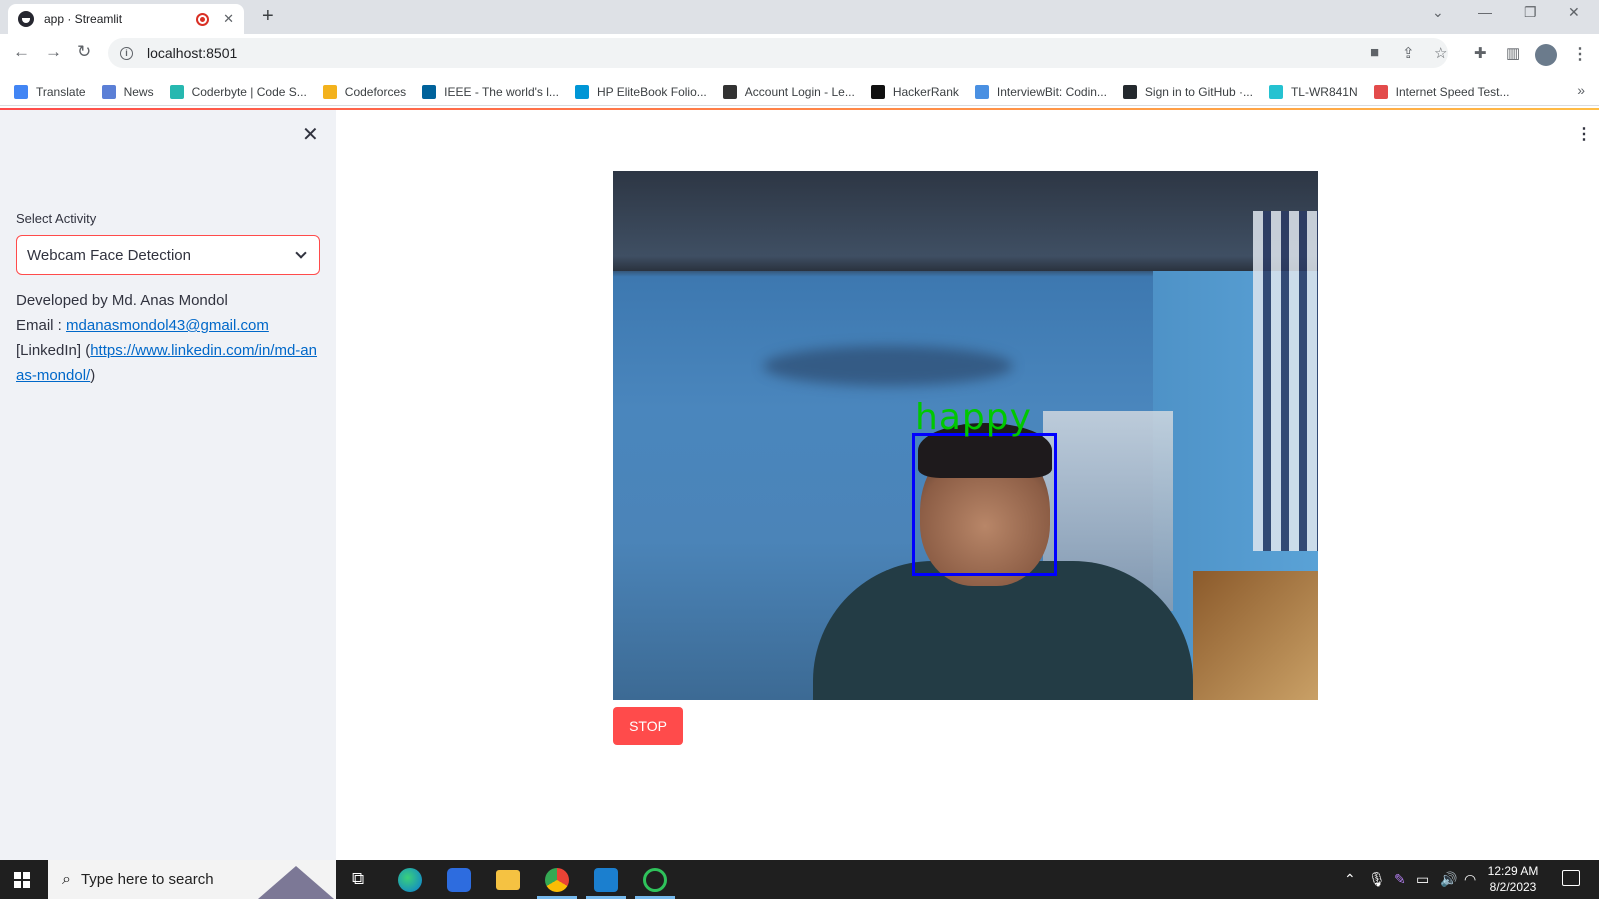  I want to click on bookmark-star-icon: ☆, so click(1440, 53).